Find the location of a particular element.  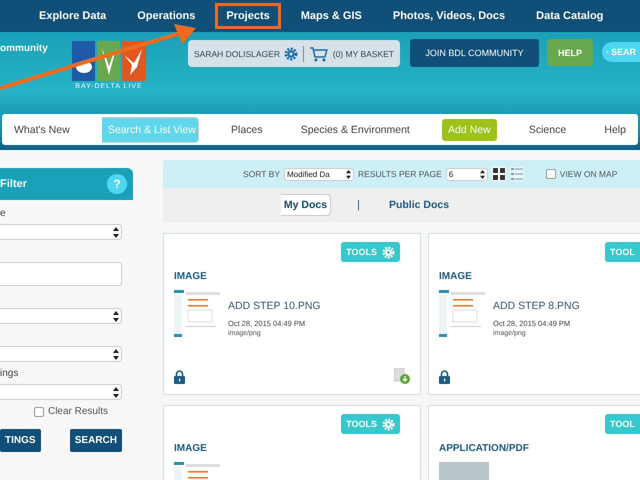

document-type: APPLICATION/PDF is located at coordinates (484, 448).